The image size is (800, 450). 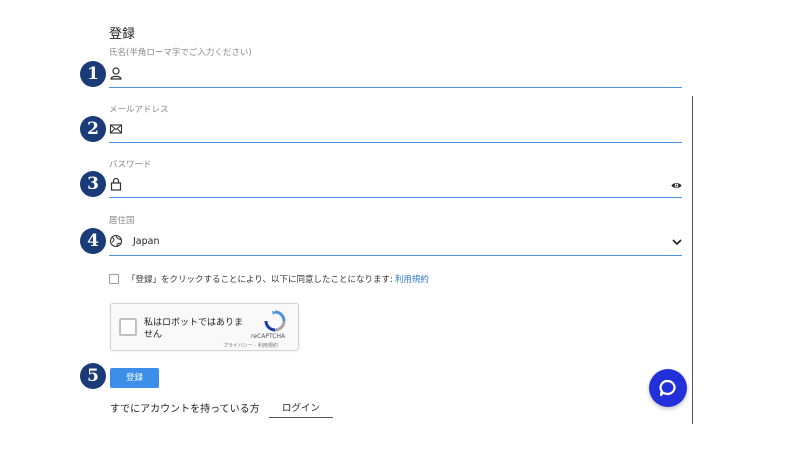 I want to click on password-field-label: パスワード, so click(x=130, y=165).